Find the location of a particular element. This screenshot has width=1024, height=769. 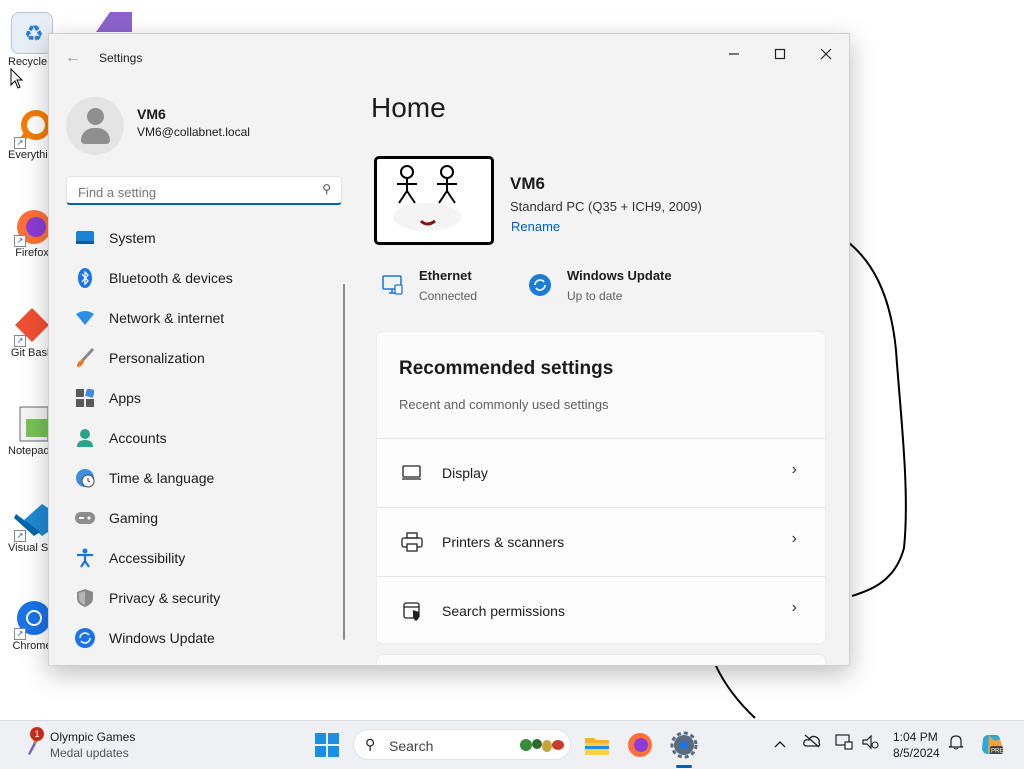

sidebar-item-windows-update: Windows Update is located at coordinates (204, 638).